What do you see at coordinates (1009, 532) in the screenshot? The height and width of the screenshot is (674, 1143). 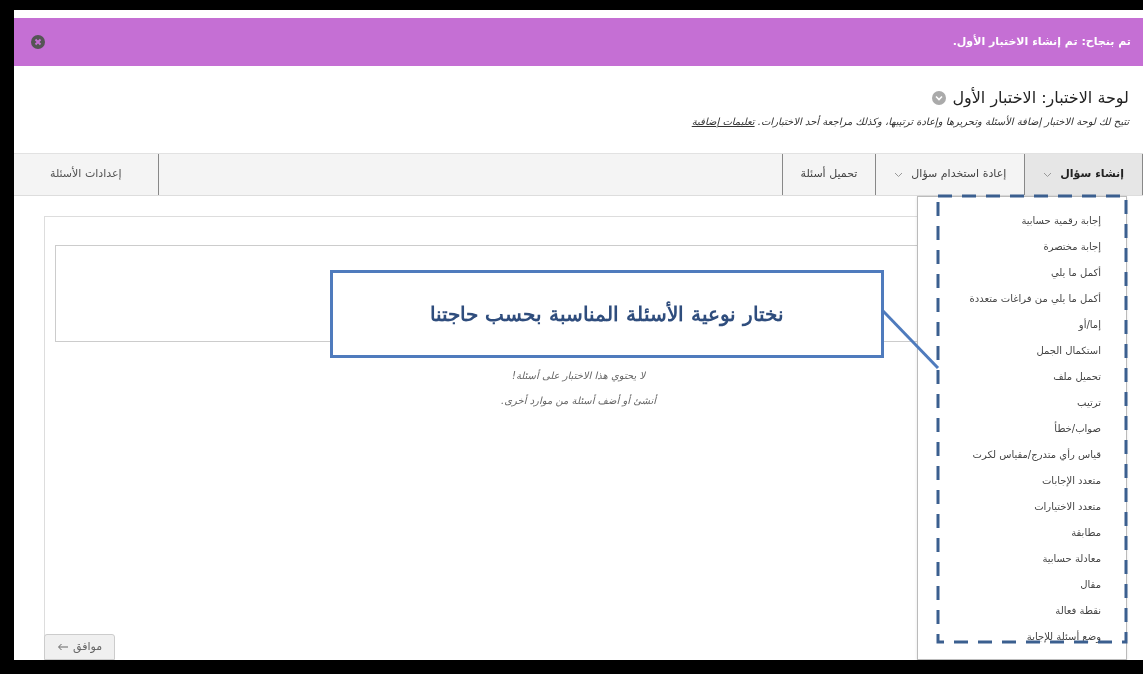 I see `menu-item: مطابقة` at bounding box center [1009, 532].